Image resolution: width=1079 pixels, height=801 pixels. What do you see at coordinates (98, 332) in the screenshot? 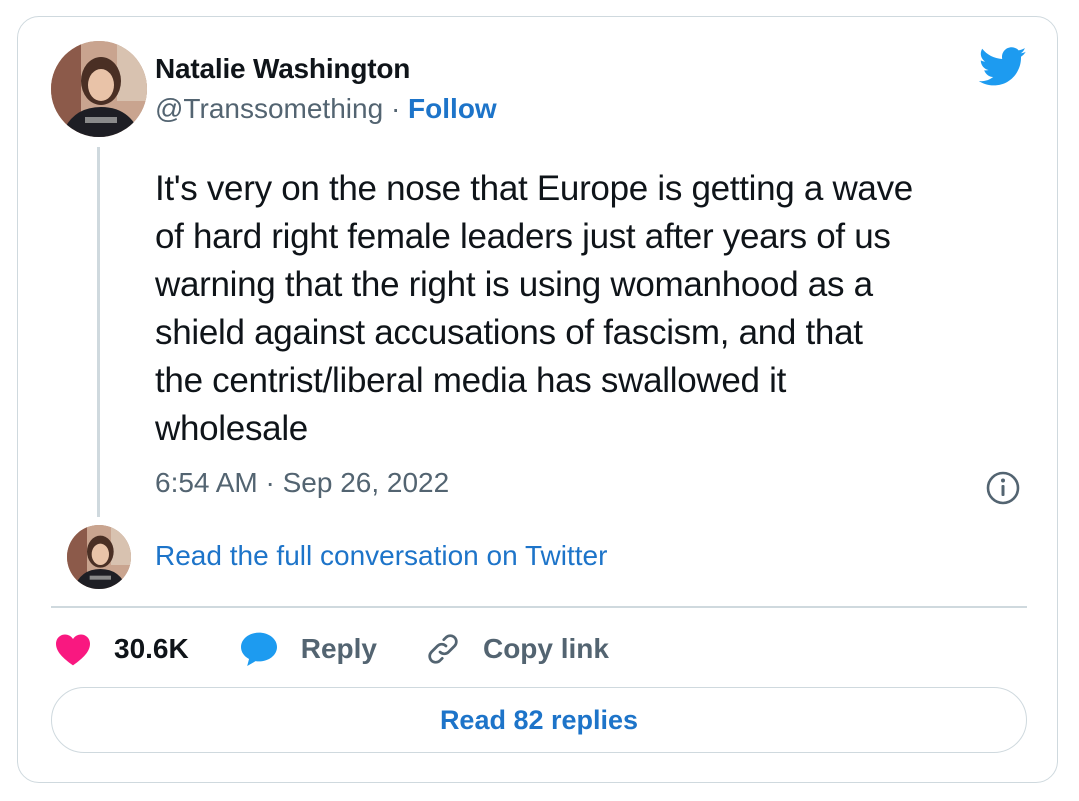
I see `thread-line` at bounding box center [98, 332].